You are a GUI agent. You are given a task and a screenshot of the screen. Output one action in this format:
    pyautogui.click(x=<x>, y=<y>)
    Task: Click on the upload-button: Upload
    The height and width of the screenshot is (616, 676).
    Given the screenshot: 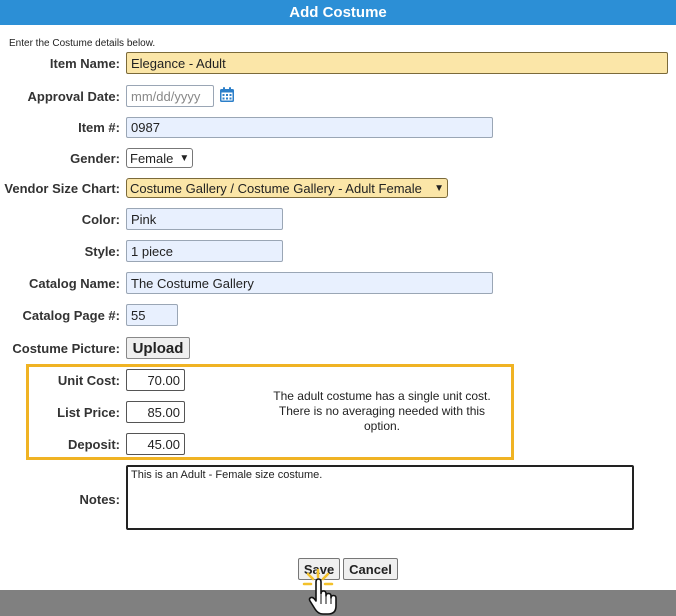 What is the action you would take?
    pyautogui.click(x=158, y=348)
    